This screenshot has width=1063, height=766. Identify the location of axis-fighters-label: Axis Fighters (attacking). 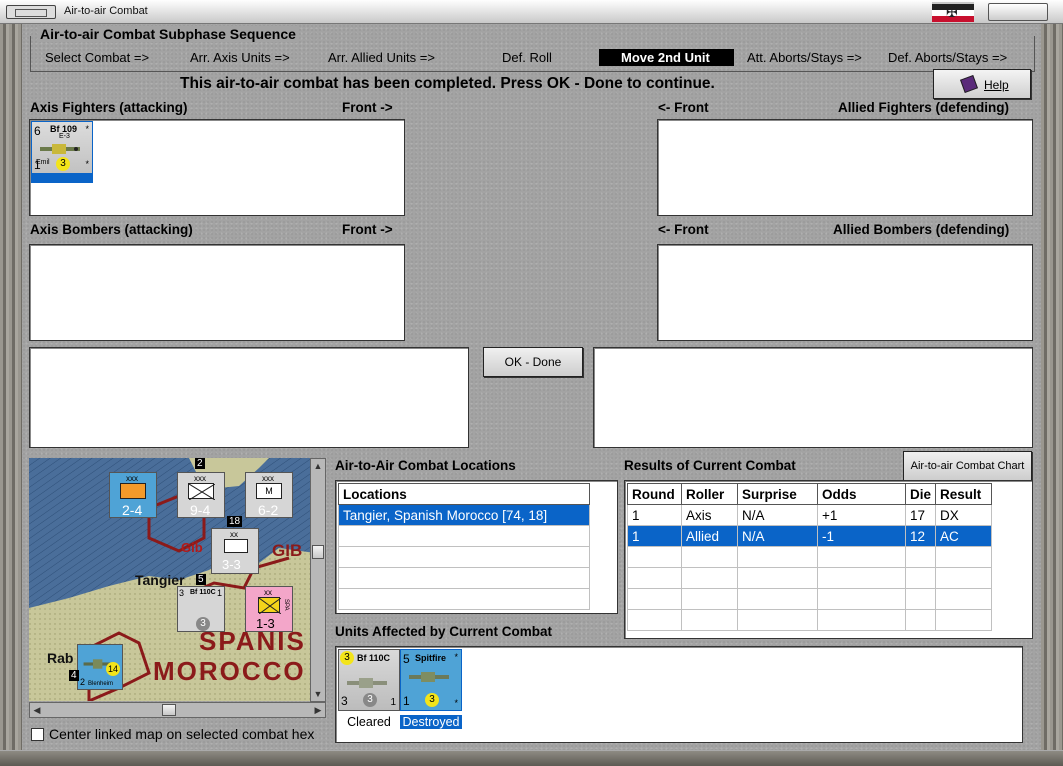
(109, 107).